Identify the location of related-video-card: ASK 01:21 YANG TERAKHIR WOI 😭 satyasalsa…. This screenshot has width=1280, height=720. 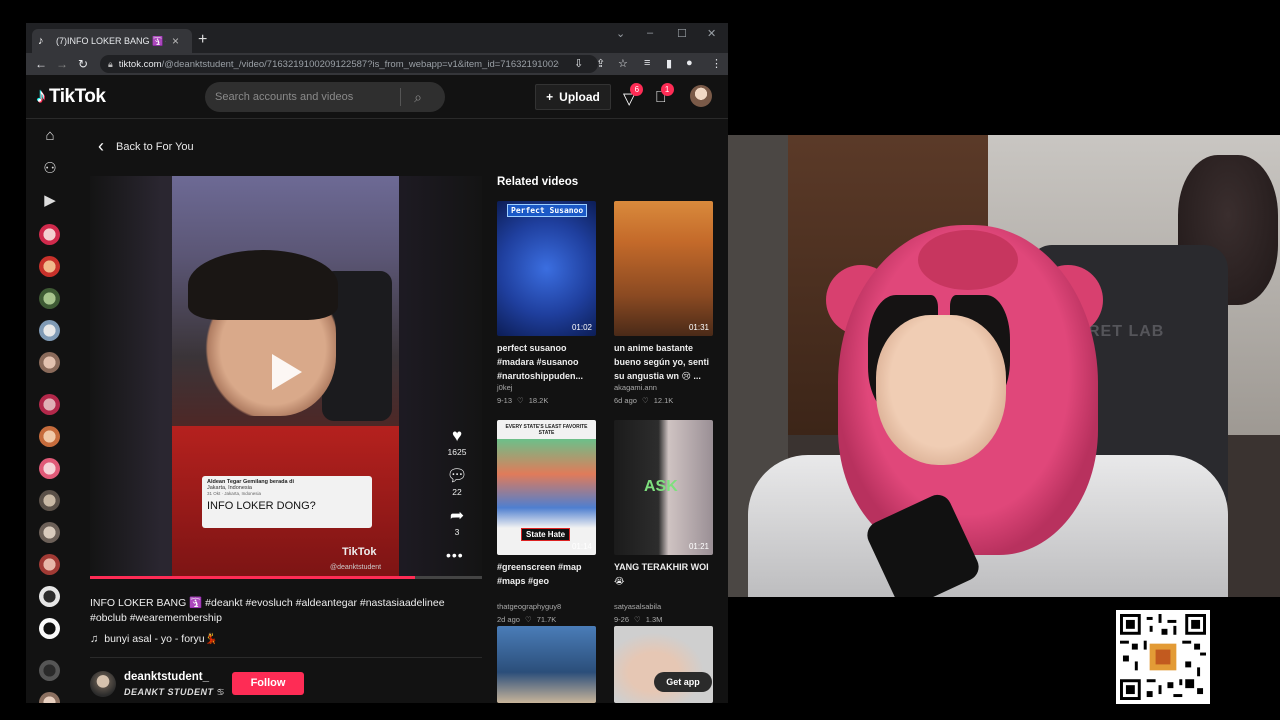
(663, 522).